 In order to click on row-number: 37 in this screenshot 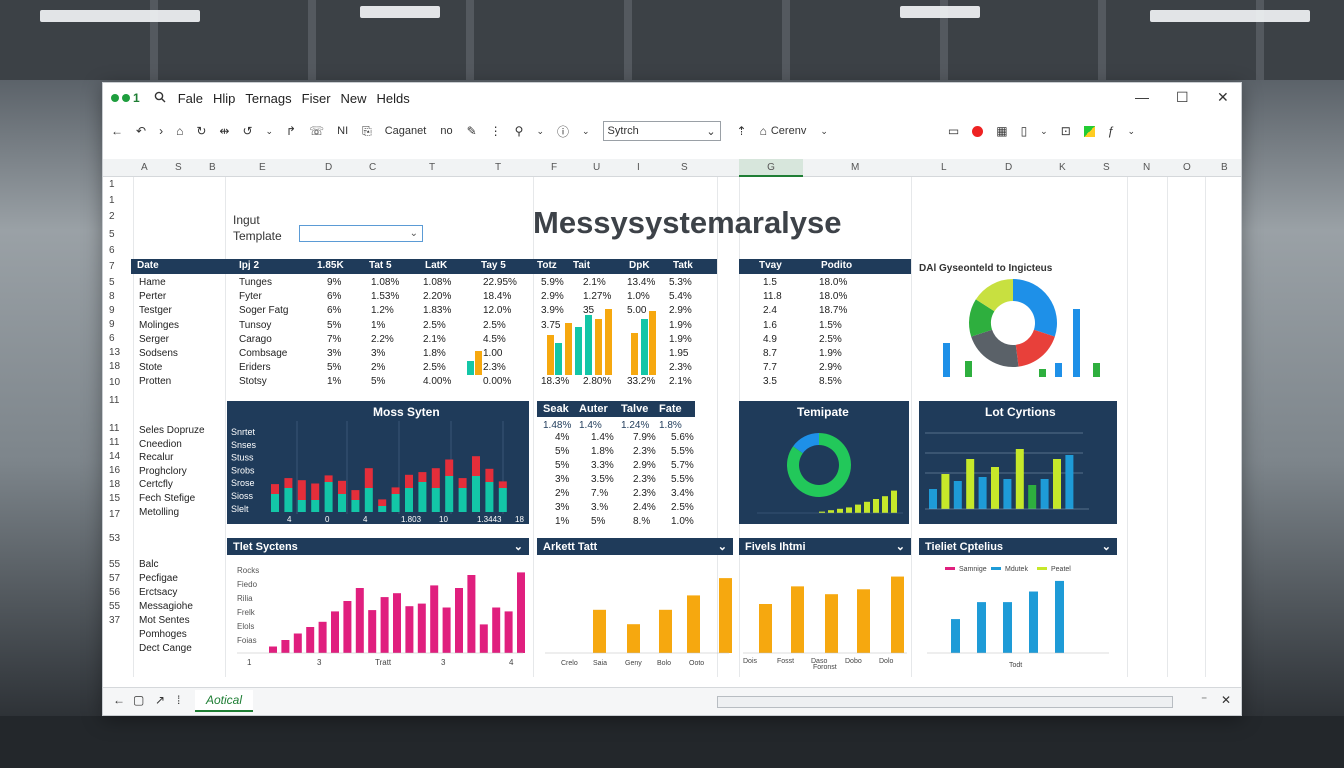, I will do `click(114, 620)`.